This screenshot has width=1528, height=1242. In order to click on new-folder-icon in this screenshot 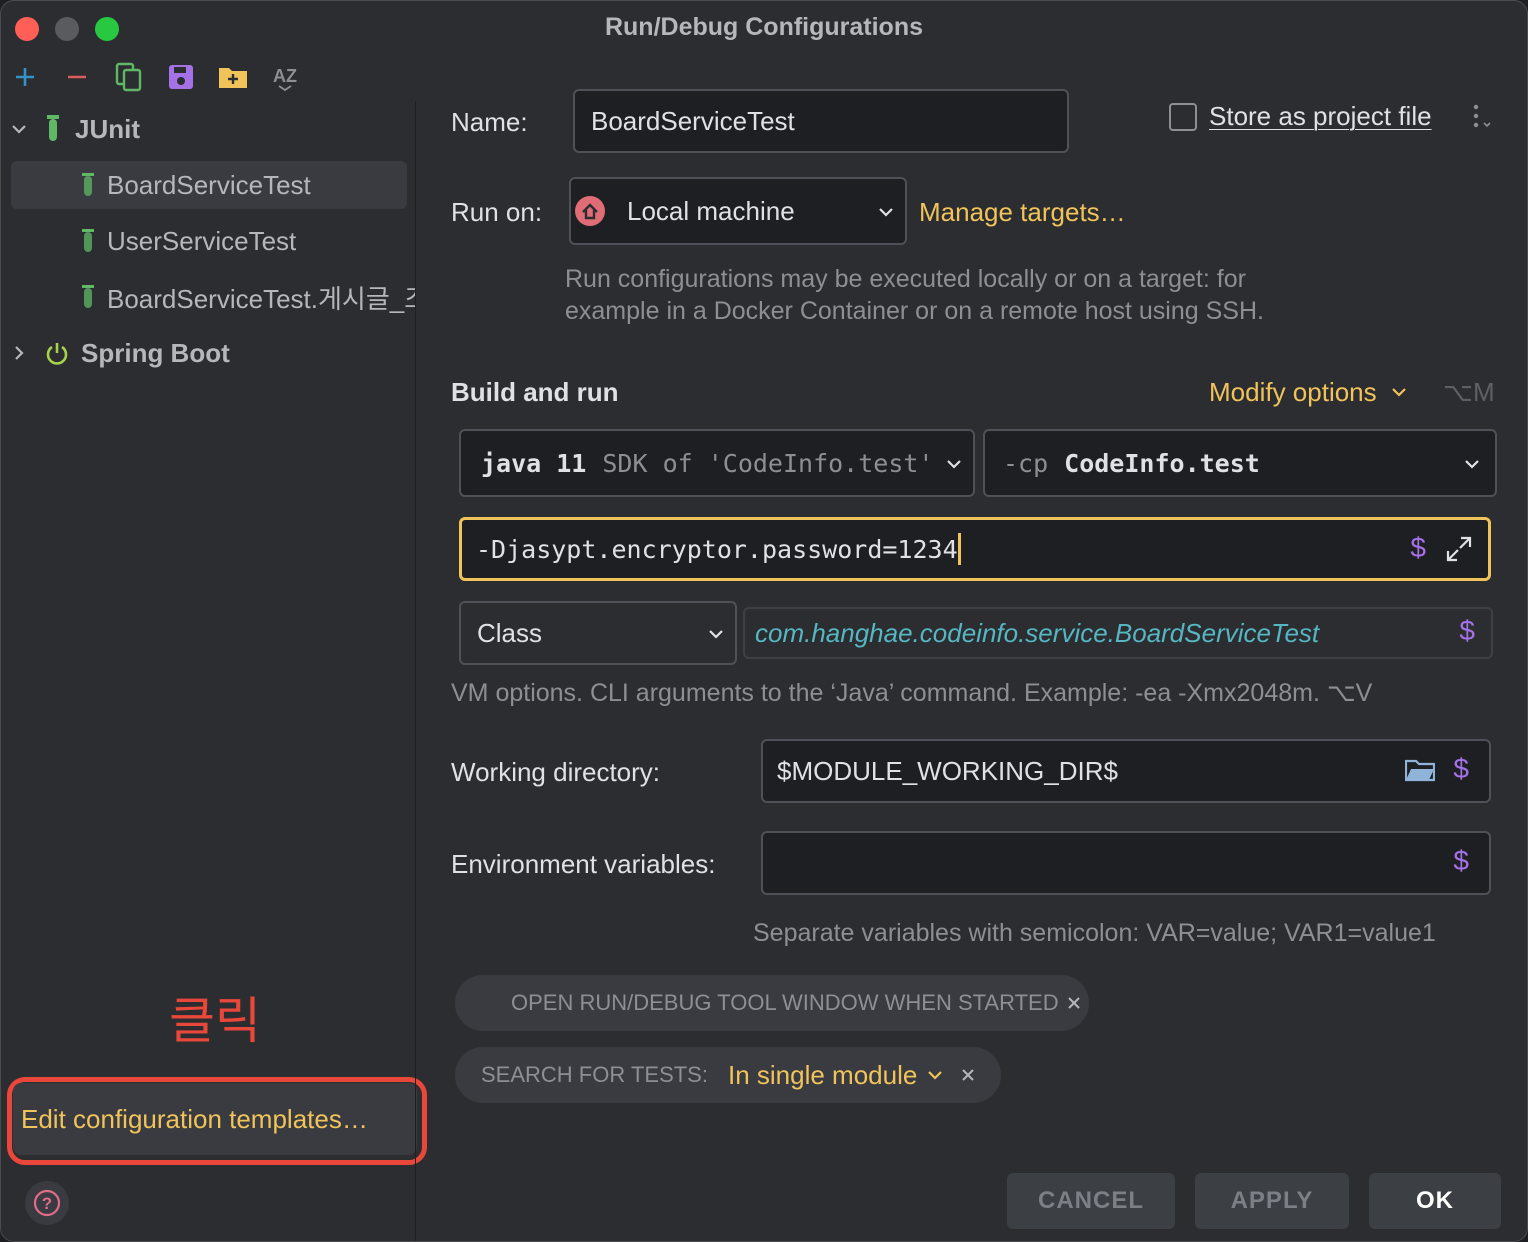, I will do `click(233, 78)`.